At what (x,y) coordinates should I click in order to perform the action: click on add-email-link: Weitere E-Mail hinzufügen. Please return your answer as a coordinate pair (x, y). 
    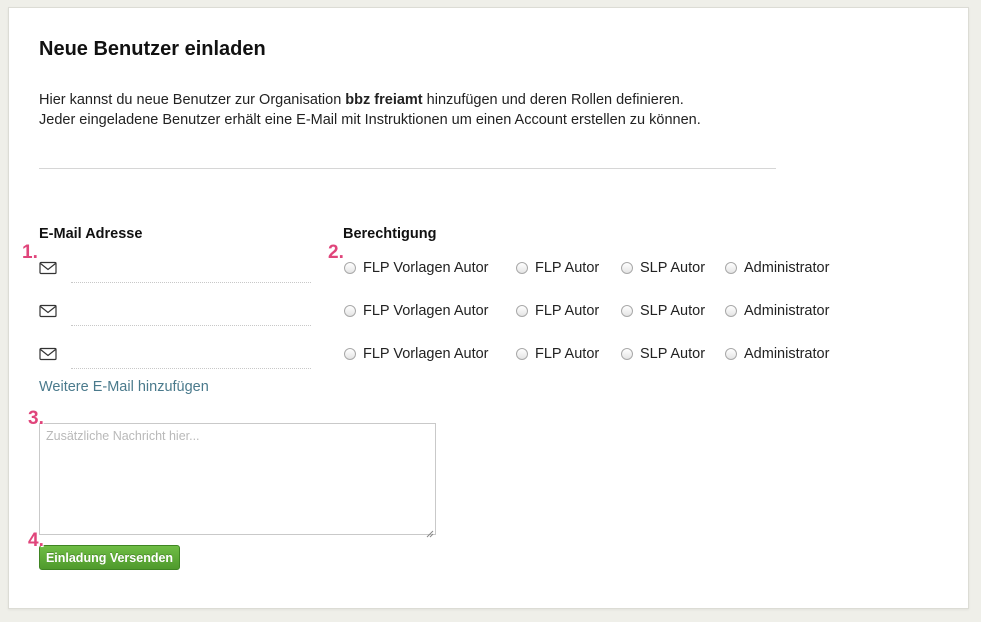
    Looking at the image, I should click on (124, 387).